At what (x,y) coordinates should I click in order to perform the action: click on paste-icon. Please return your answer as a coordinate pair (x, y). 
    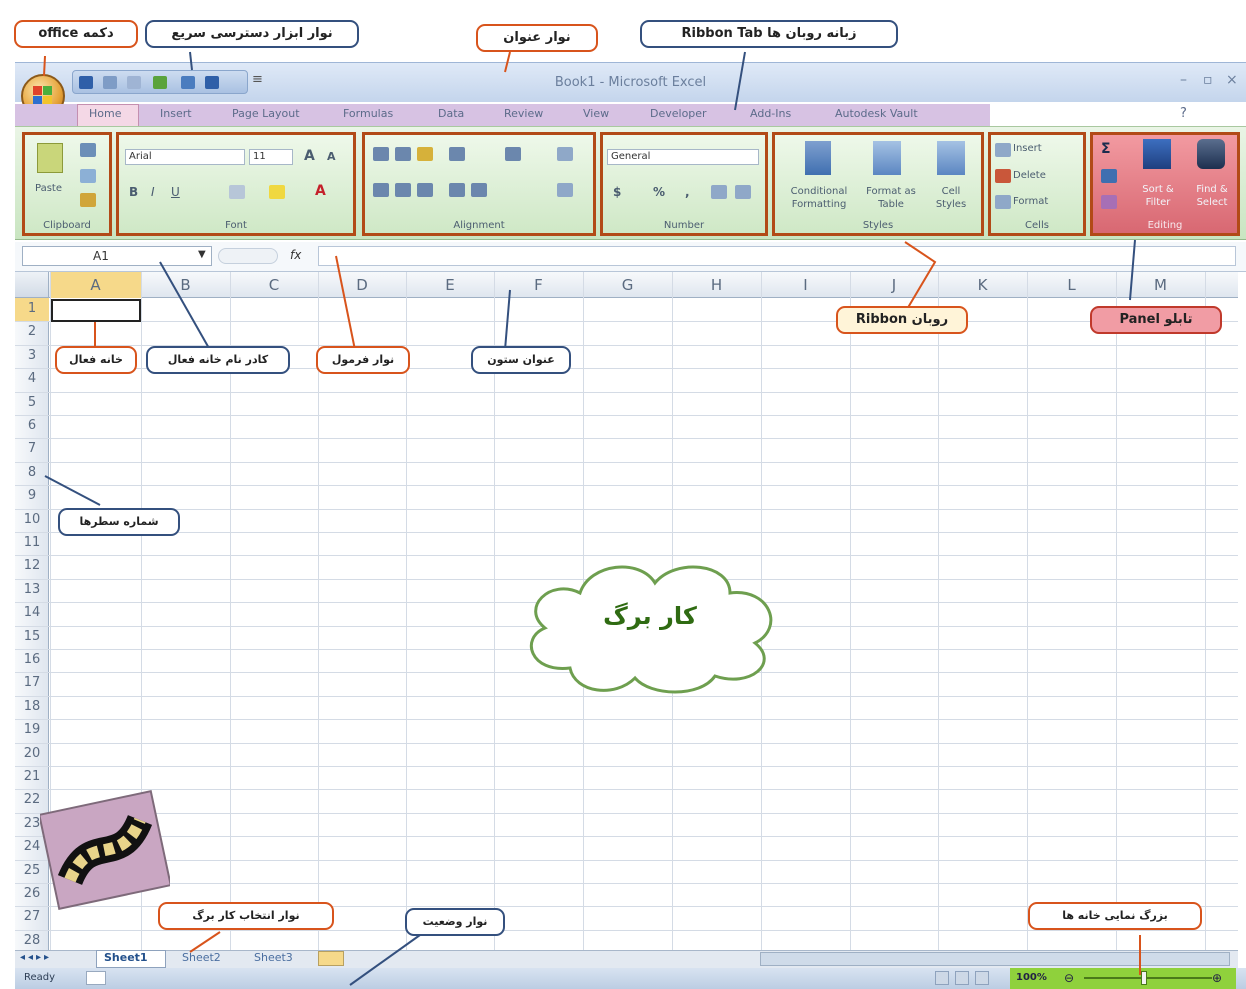
    Looking at the image, I should click on (50, 158).